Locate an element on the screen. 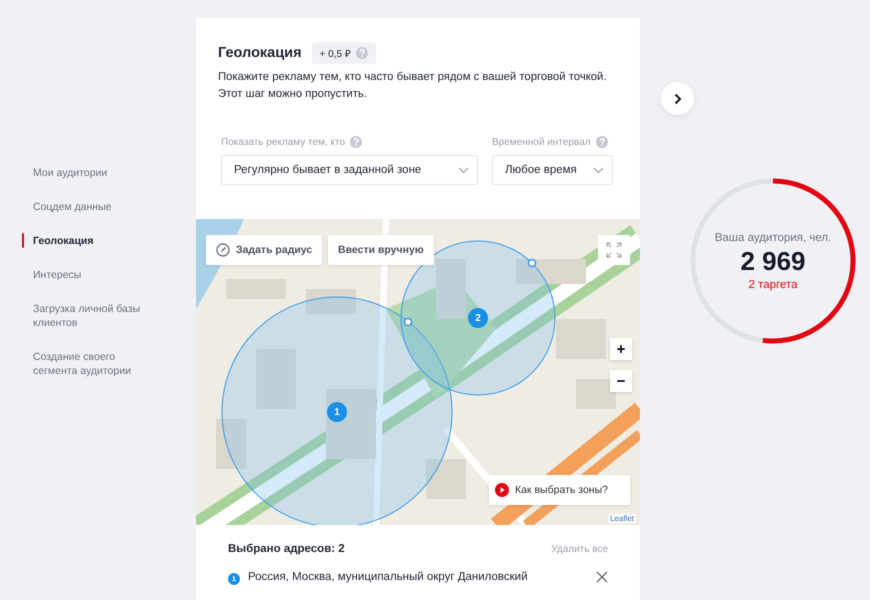  field-label: Временной интервал is located at coordinates (541, 142).